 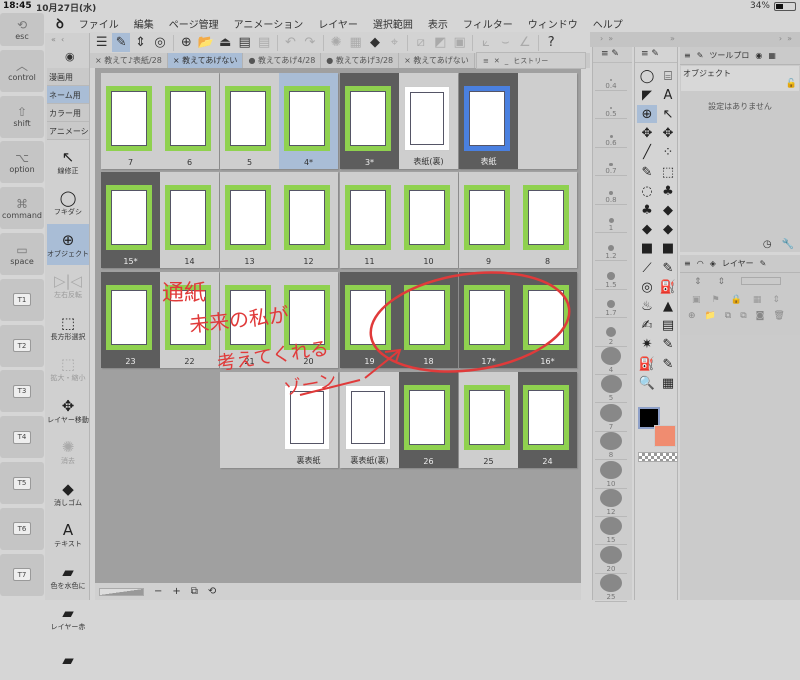 What do you see at coordinates (611, 446) in the screenshot?
I see `brush-size-8: 8` at bounding box center [611, 446].